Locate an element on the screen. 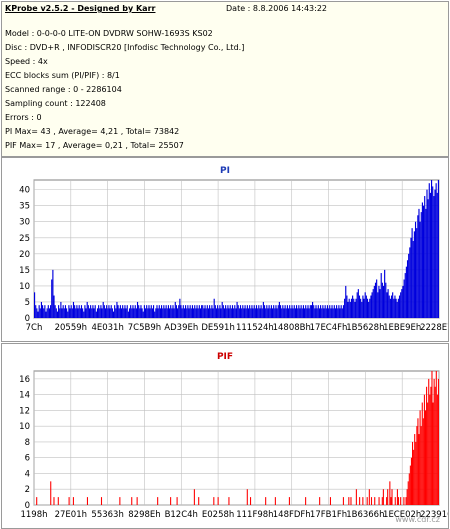 The width and height of the screenshot is (450, 529). pi-xtick-label: 111524h is located at coordinates (255, 328).